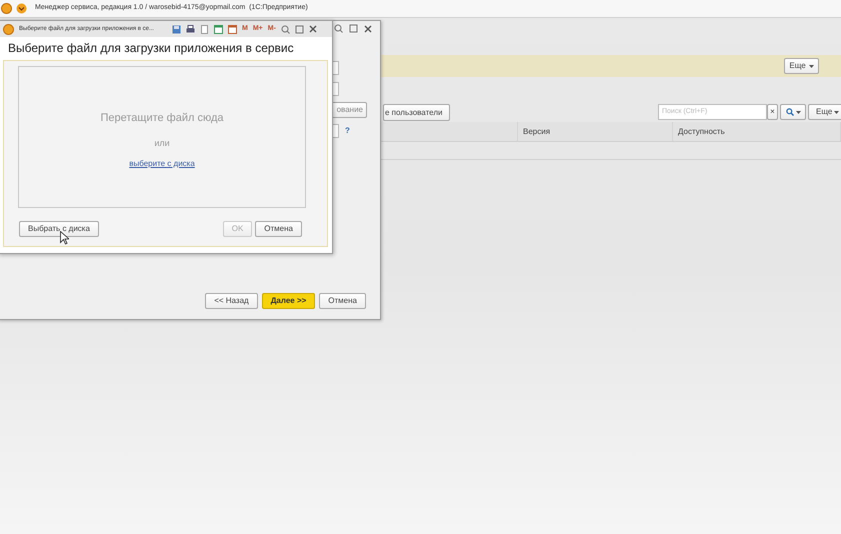 The height and width of the screenshot is (534, 841). Describe the element at coordinates (757, 131) in the screenshot. I see `column-header: Доступность` at that location.